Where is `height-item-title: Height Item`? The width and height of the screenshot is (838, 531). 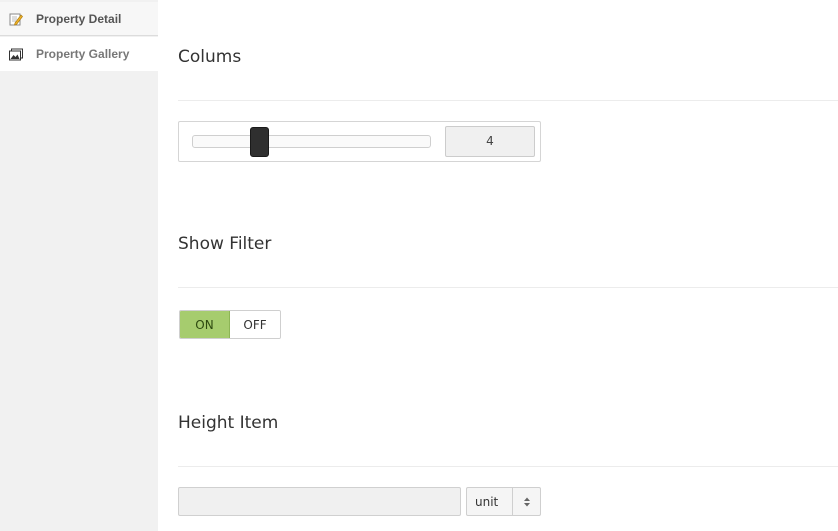
height-item-title: Height Item is located at coordinates (228, 423).